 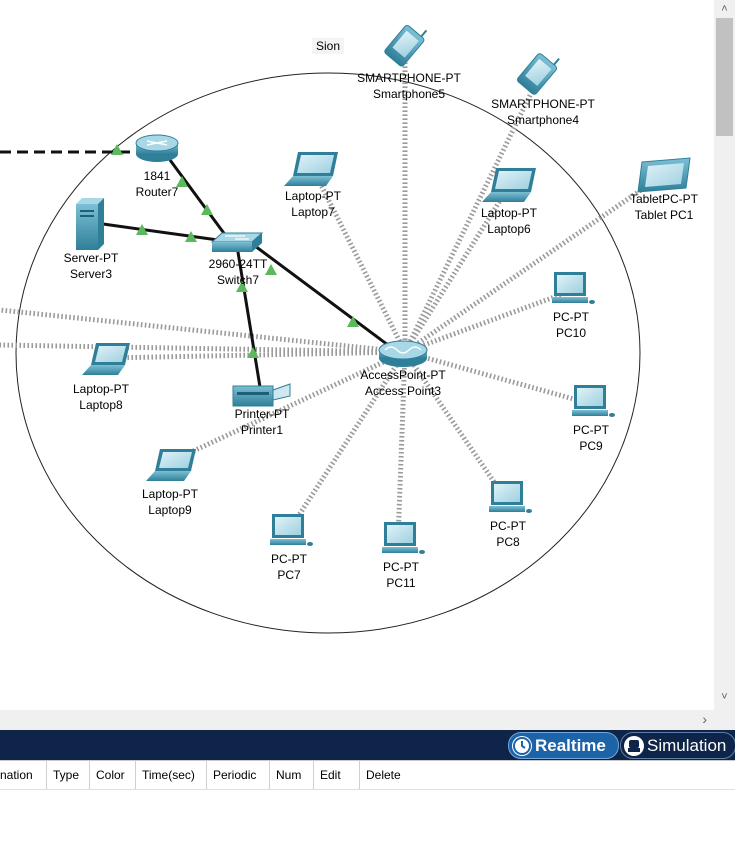 I want to click on pc10-icon, so click(x=573, y=288).